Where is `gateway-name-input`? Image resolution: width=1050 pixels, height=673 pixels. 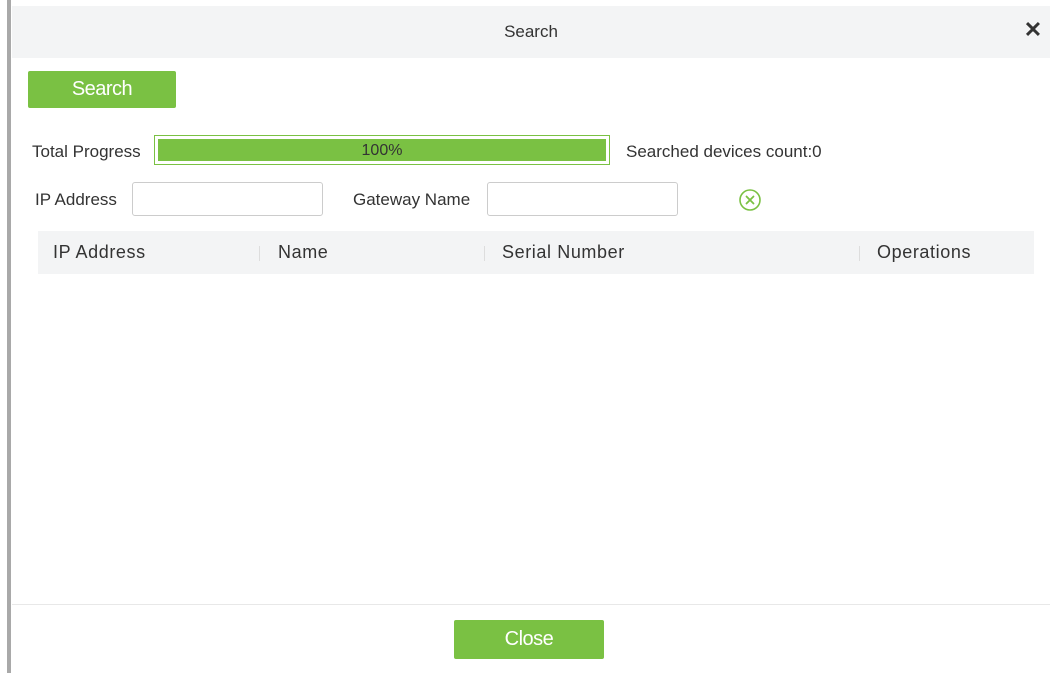
gateway-name-input is located at coordinates (582, 199).